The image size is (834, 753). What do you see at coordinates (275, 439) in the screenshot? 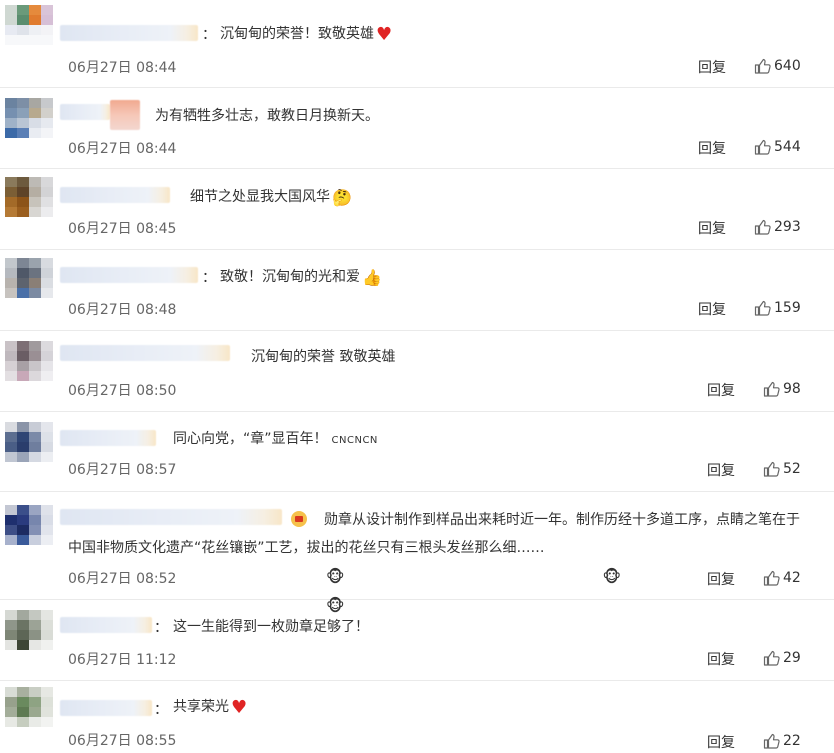
I see `comment-text: 同心向党，“章”显百年！ CNCNCN` at bounding box center [275, 439].